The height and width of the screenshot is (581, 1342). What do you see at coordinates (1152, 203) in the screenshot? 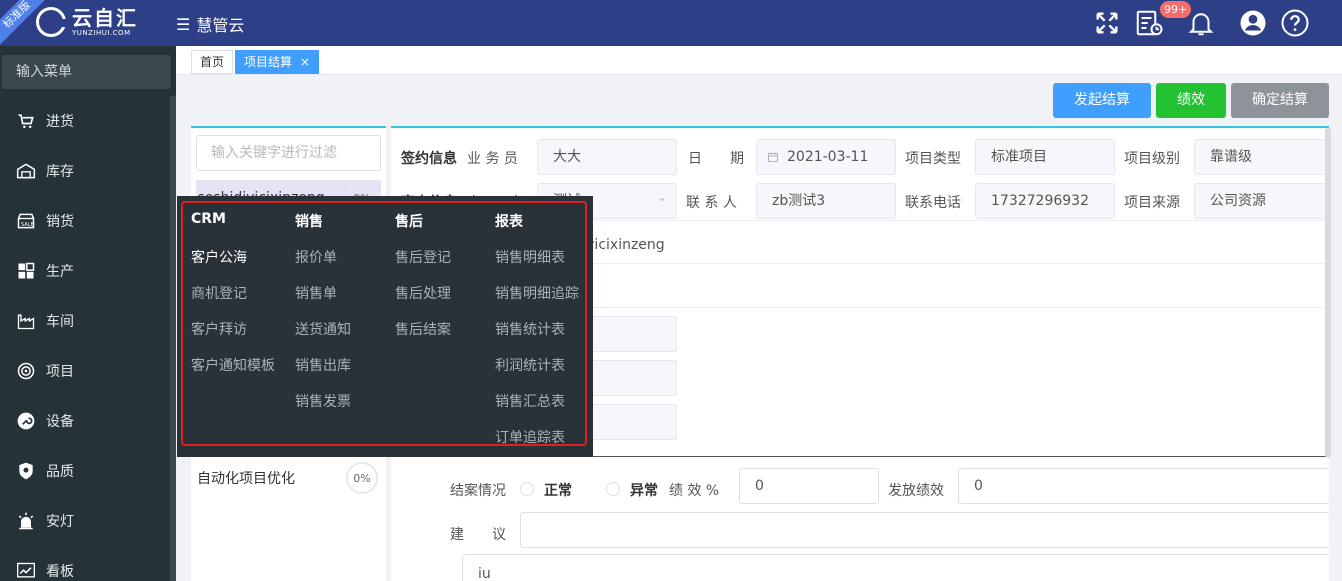
I see `source-label: 项目来源` at bounding box center [1152, 203].